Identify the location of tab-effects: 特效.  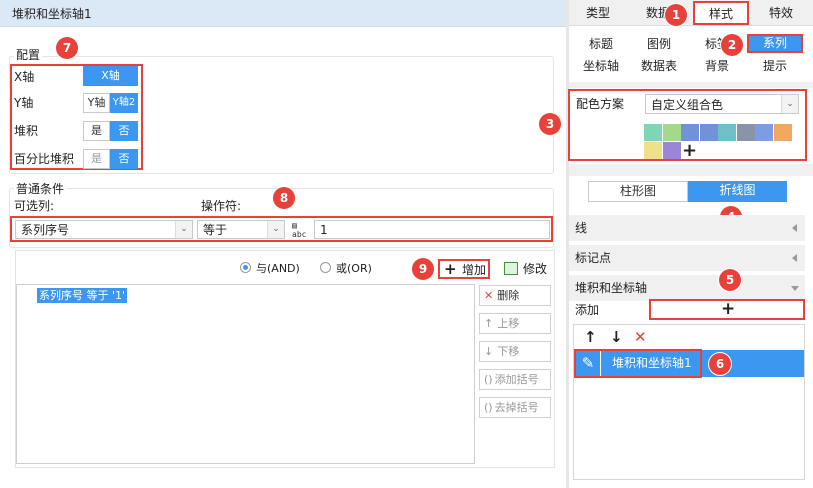
(781, 13).